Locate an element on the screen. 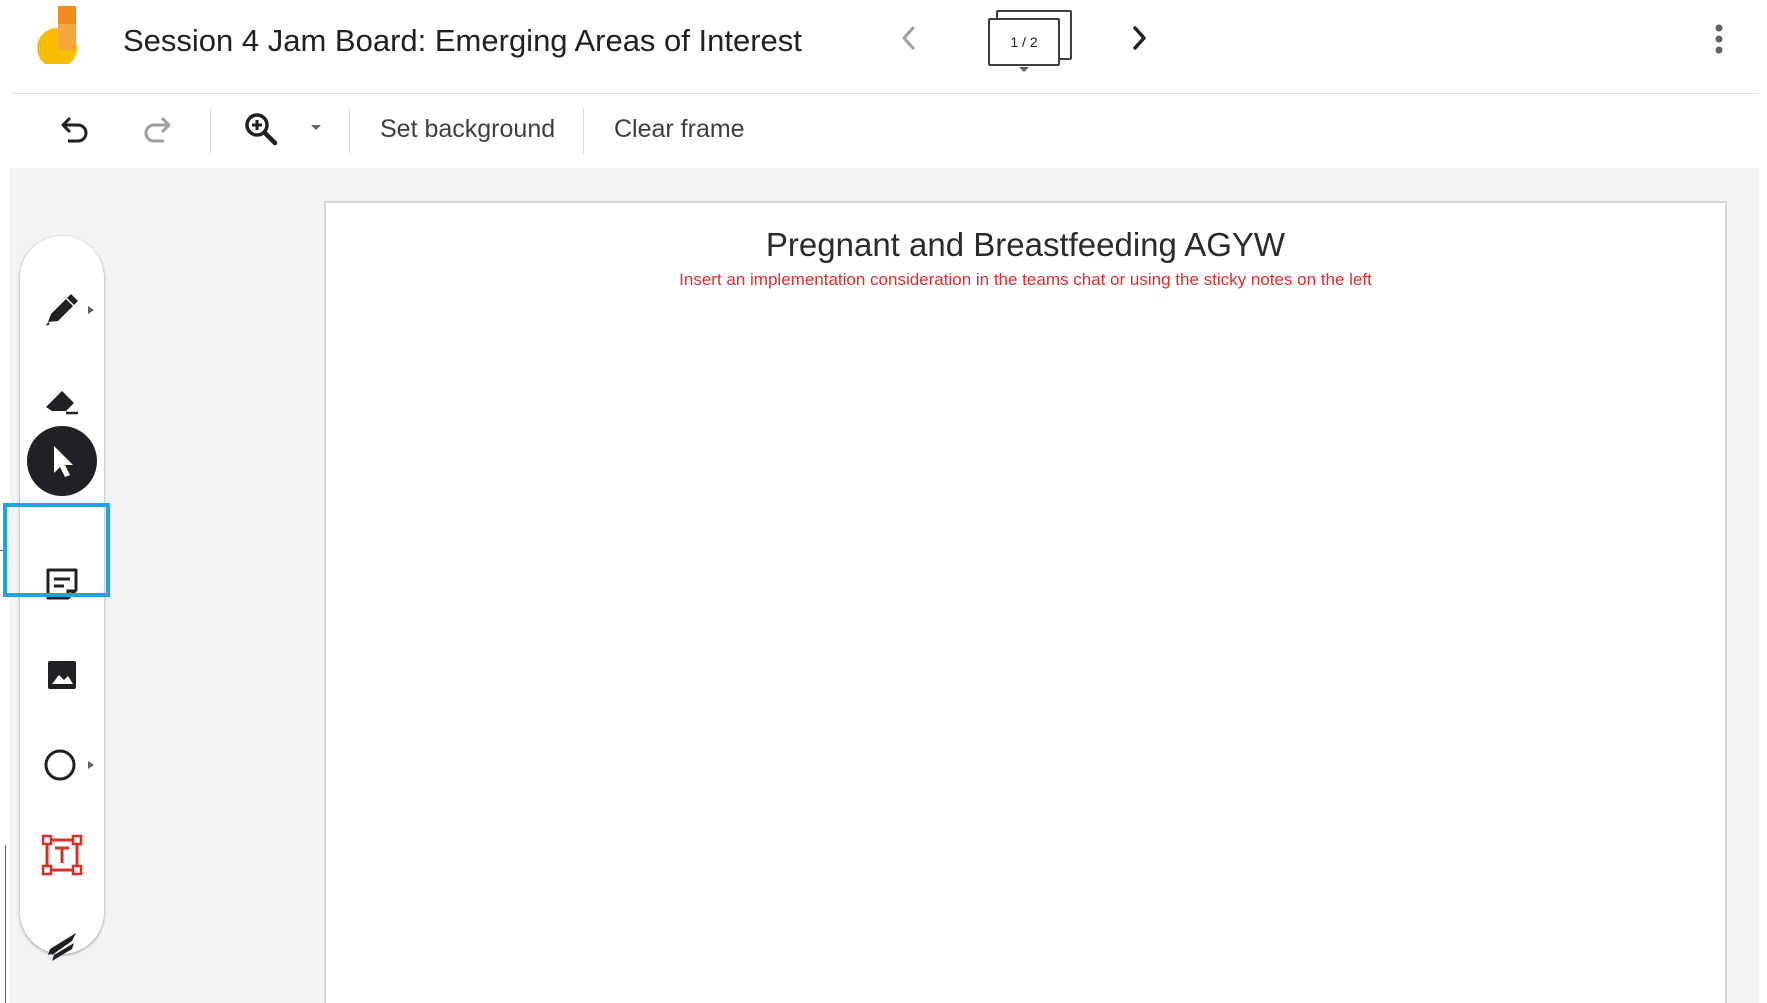 Image resolution: width=1767 pixels, height=1003 pixels. cursor-icon is located at coordinates (62, 461).